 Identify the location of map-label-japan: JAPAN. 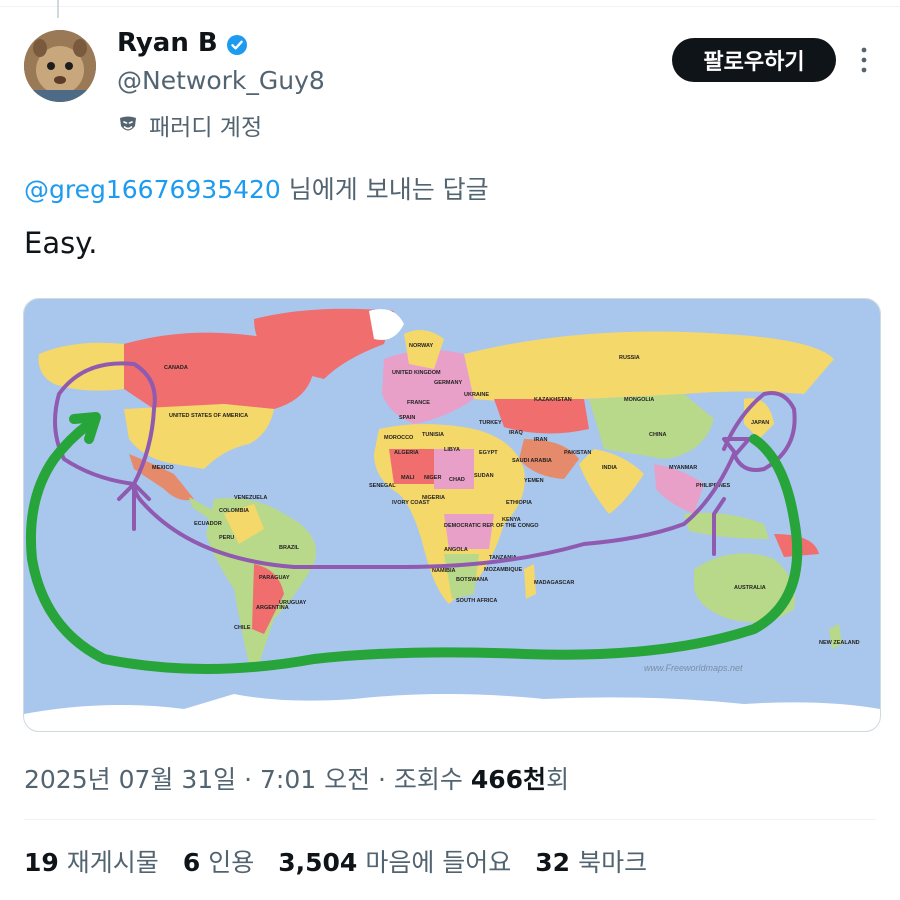
(760, 423).